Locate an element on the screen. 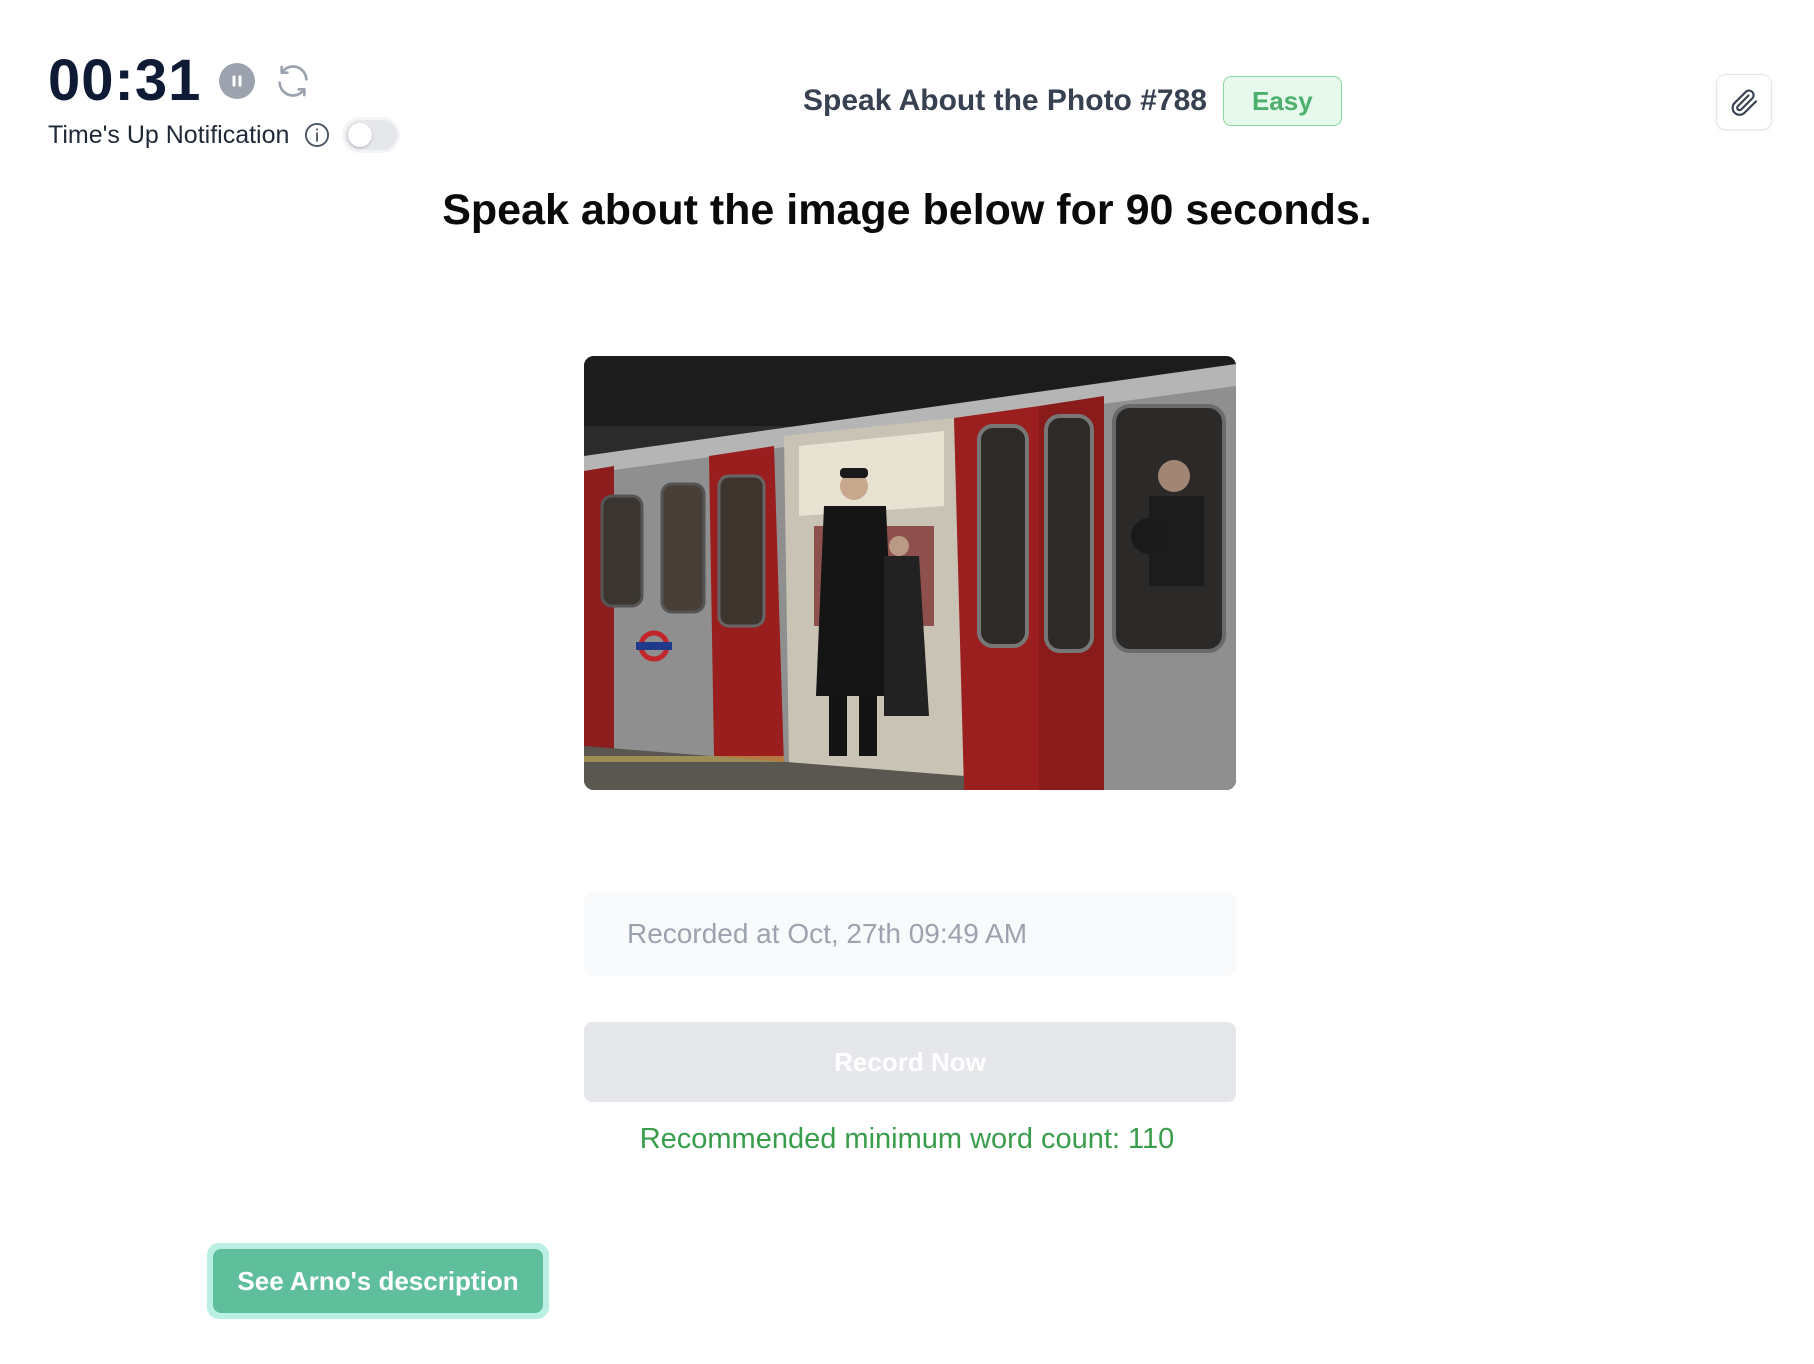 This screenshot has height=1364, width=1814. pause-button is located at coordinates (237, 81).